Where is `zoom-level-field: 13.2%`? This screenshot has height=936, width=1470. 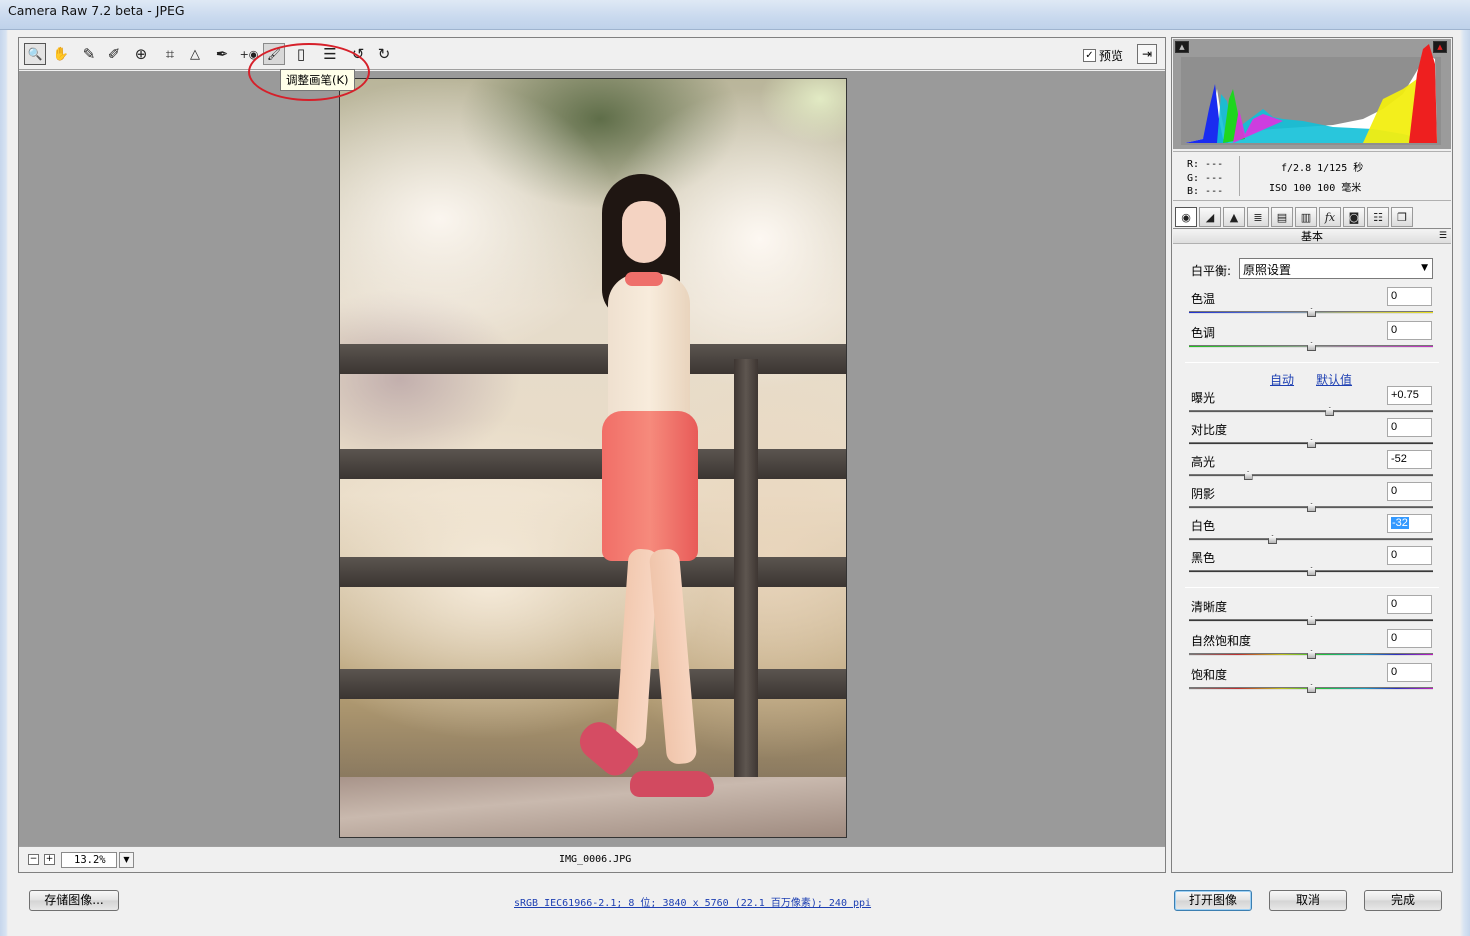 zoom-level-field: 13.2% is located at coordinates (89, 860).